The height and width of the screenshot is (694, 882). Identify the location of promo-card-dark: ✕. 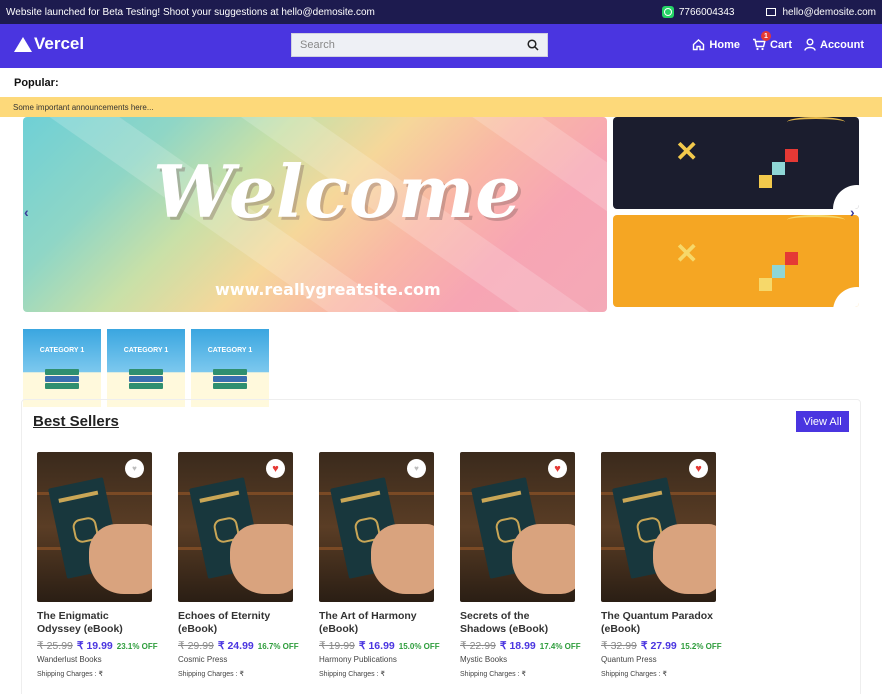
(736, 163).